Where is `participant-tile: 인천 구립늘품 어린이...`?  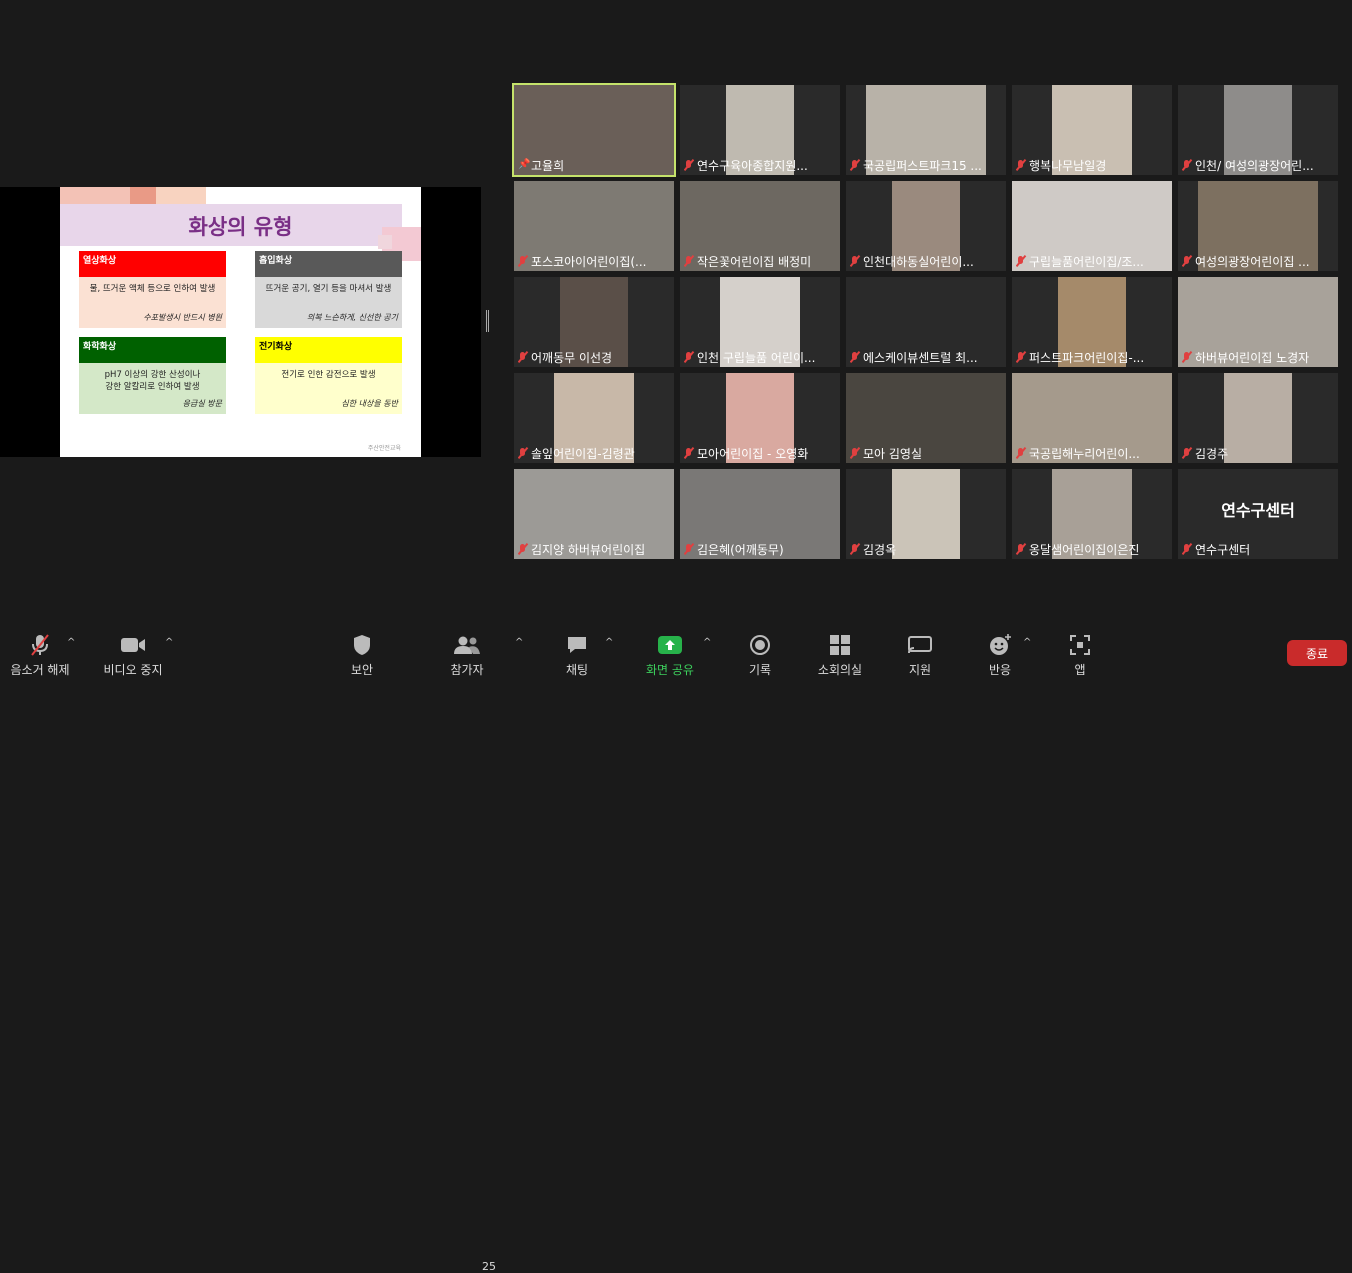 participant-tile: 인천 구립늘품 어린이... is located at coordinates (760, 322).